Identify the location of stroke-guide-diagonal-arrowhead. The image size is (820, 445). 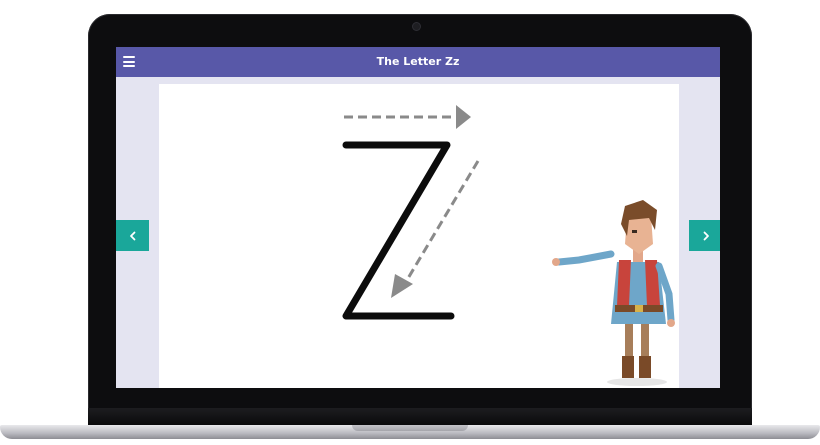
(402, 286).